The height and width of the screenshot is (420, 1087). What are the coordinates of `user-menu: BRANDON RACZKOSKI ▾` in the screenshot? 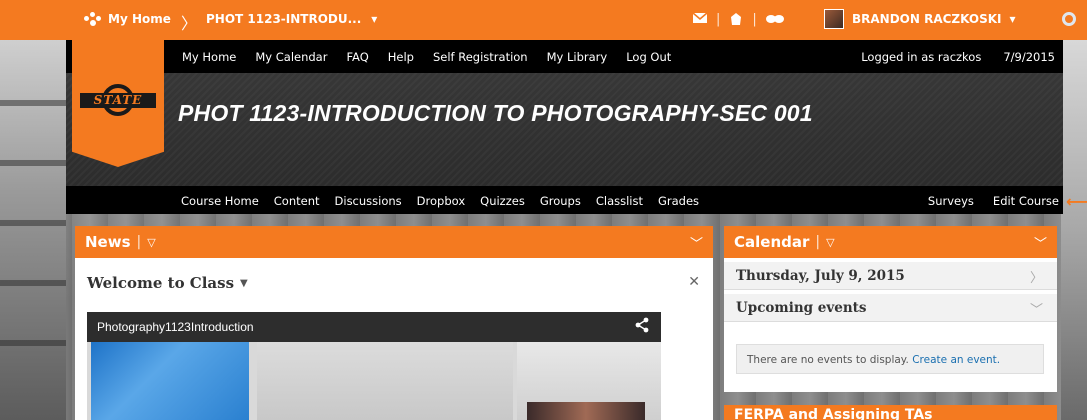 It's located at (920, 19).